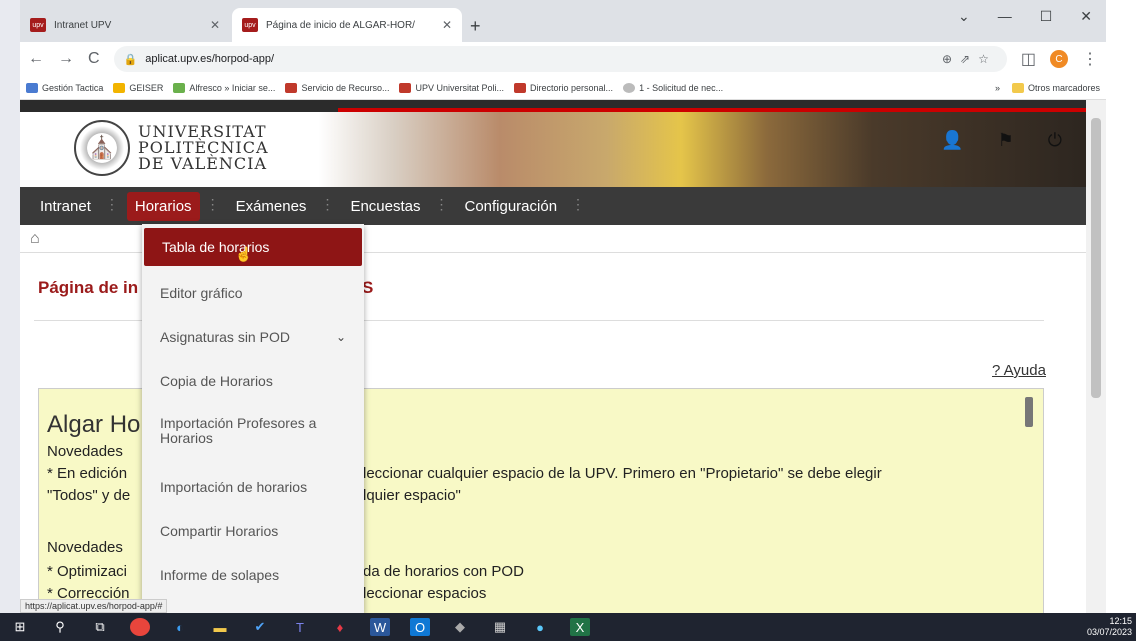 The image size is (1136, 641). I want to click on maximize-icon: ☐, so click(1046, 16).